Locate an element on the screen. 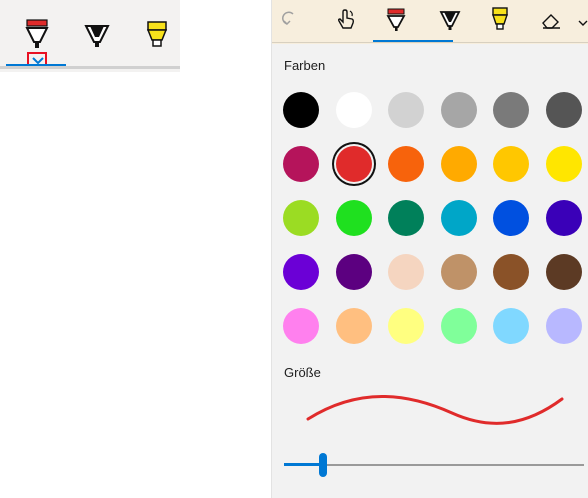 The image size is (588, 498). size-slider-fill is located at coordinates (303, 464).